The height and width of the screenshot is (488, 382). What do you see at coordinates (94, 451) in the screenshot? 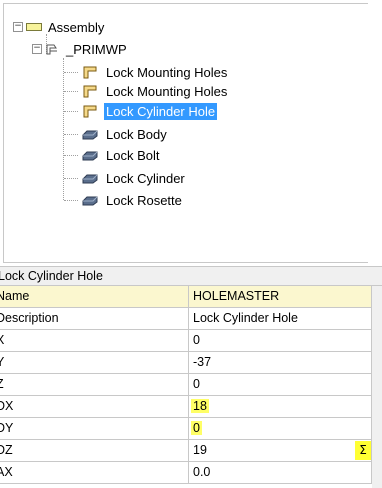
I see `property-name: DZ` at bounding box center [94, 451].